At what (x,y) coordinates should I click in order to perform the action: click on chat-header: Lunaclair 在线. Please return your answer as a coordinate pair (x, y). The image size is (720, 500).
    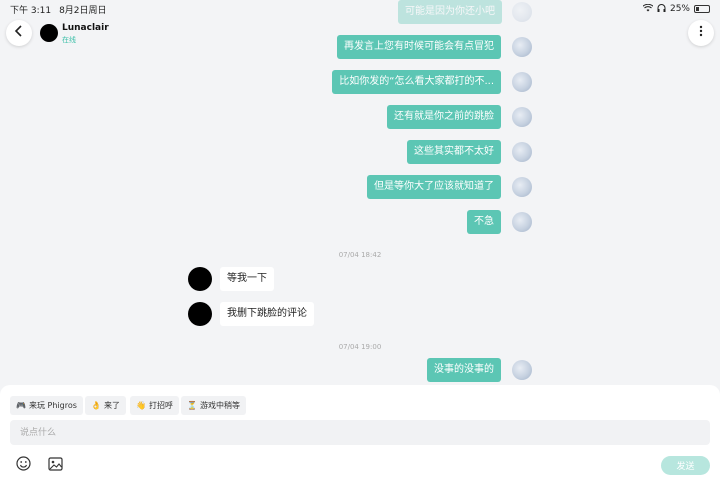
    Looking at the image, I should click on (360, 34).